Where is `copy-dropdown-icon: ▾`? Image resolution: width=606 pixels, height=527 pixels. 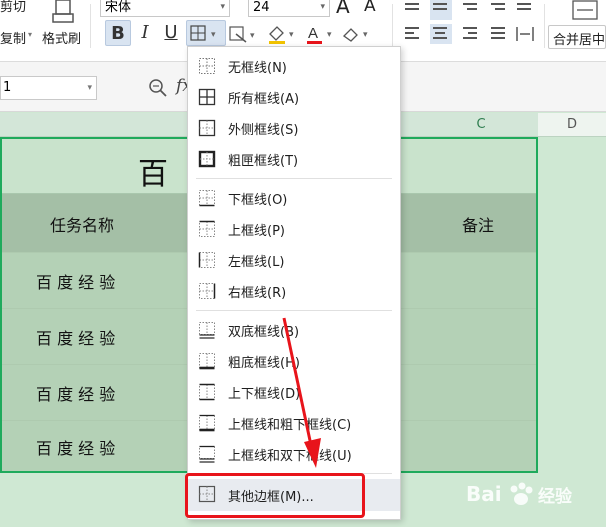
copy-dropdown-icon: ▾ is located at coordinates (30, 34).